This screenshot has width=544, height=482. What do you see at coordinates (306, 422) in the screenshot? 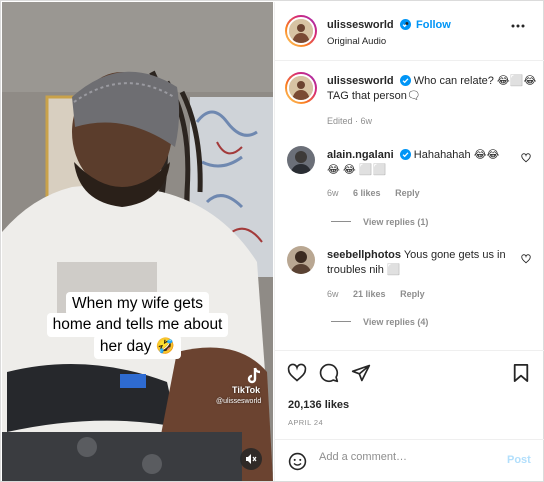
I see `post-date: APRIL 24` at bounding box center [306, 422].